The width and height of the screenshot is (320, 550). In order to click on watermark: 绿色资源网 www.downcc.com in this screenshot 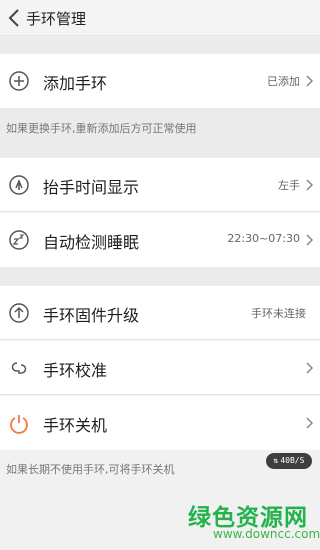, I will do `click(250, 523)`.